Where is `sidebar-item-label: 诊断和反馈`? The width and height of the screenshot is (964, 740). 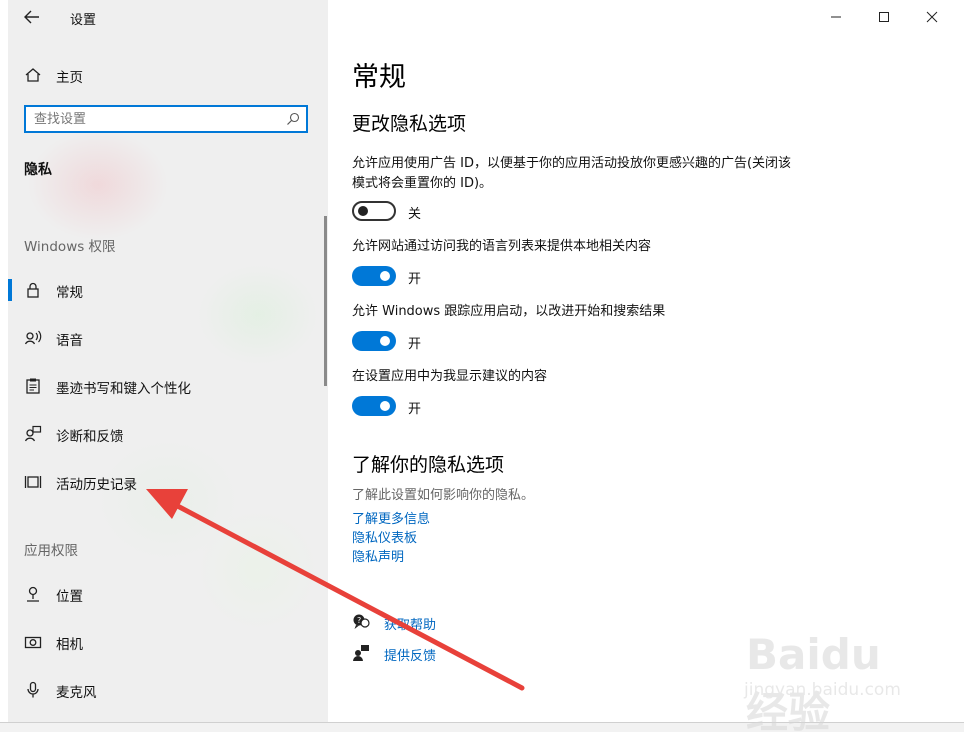 sidebar-item-label: 诊断和反馈 is located at coordinates (90, 437).